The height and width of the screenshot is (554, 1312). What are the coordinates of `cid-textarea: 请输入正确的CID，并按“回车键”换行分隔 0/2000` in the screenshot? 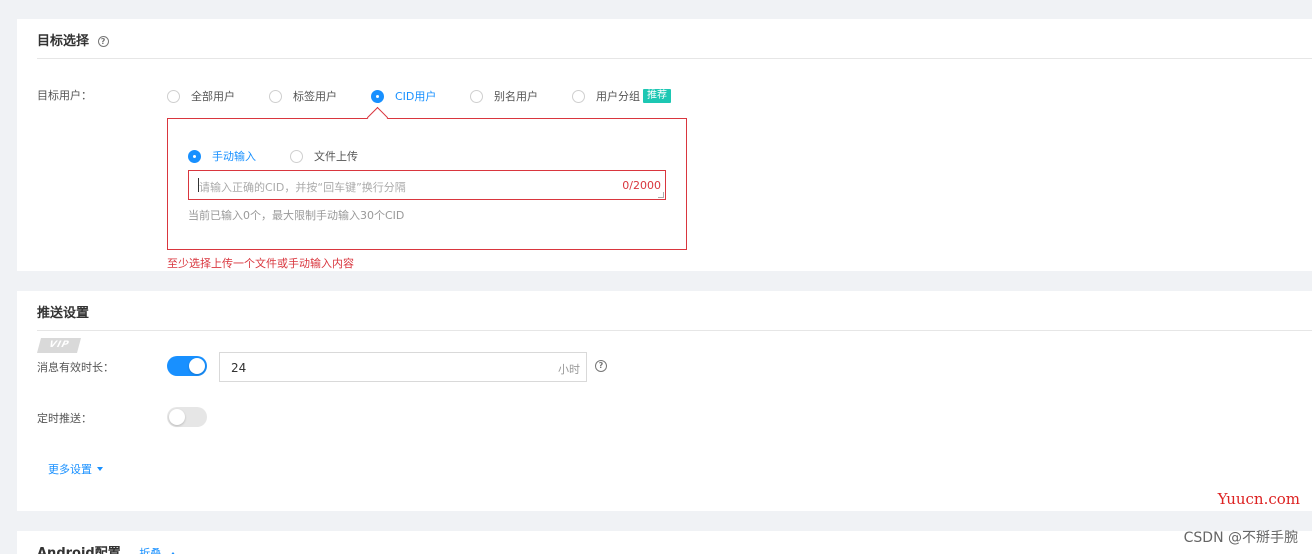 It's located at (427, 185).